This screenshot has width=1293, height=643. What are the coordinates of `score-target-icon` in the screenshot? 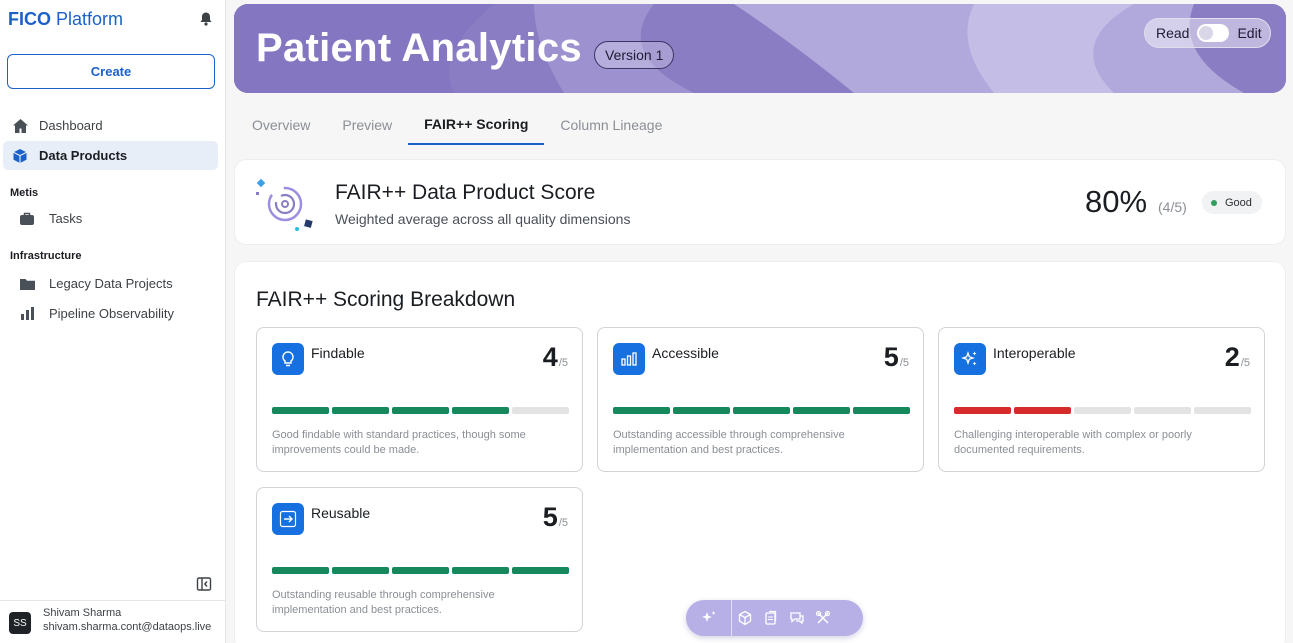 It's located at (284, 204).